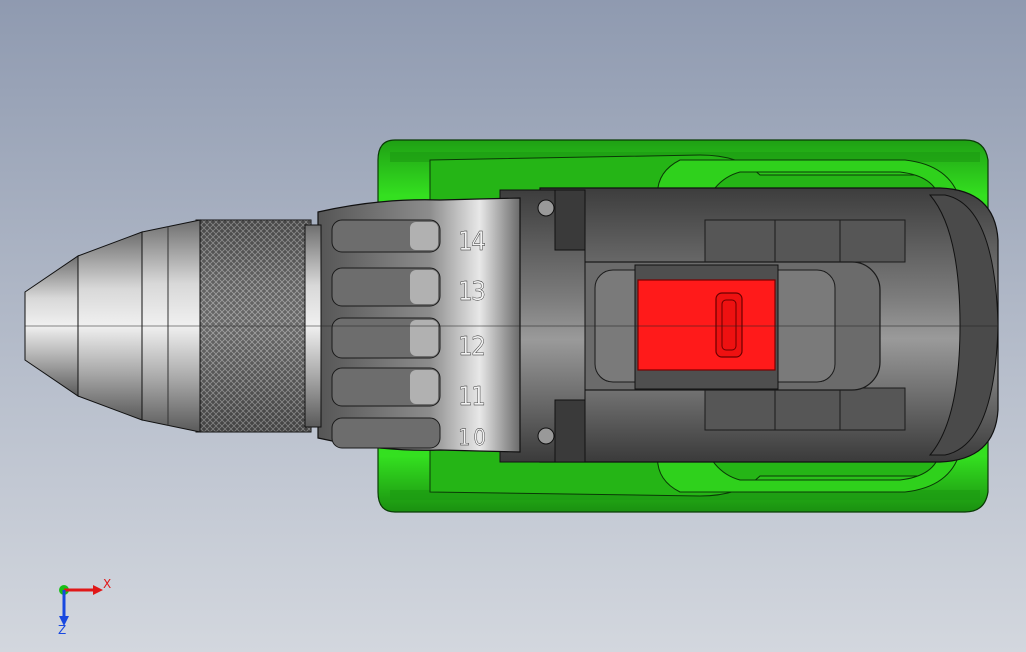  I want to click on x-axis-label: X, so click(107, 584).